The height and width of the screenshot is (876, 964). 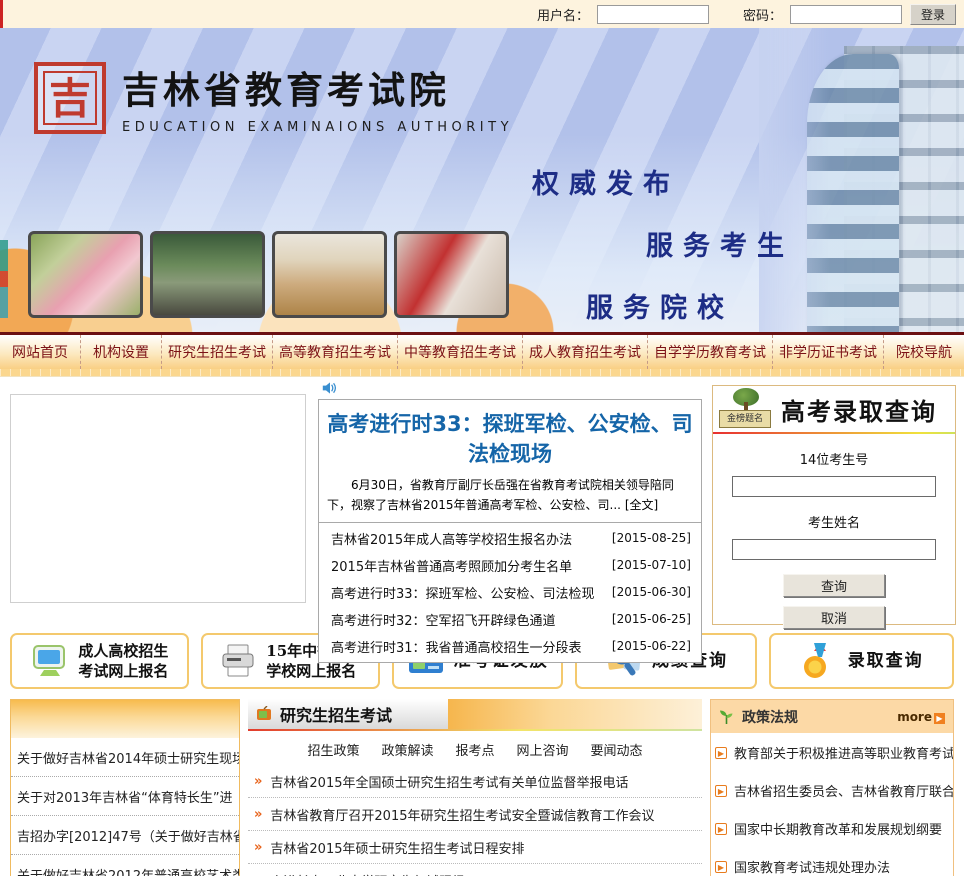 I want to click on slogan-3: 服务院校, so click(x=660, y=308).